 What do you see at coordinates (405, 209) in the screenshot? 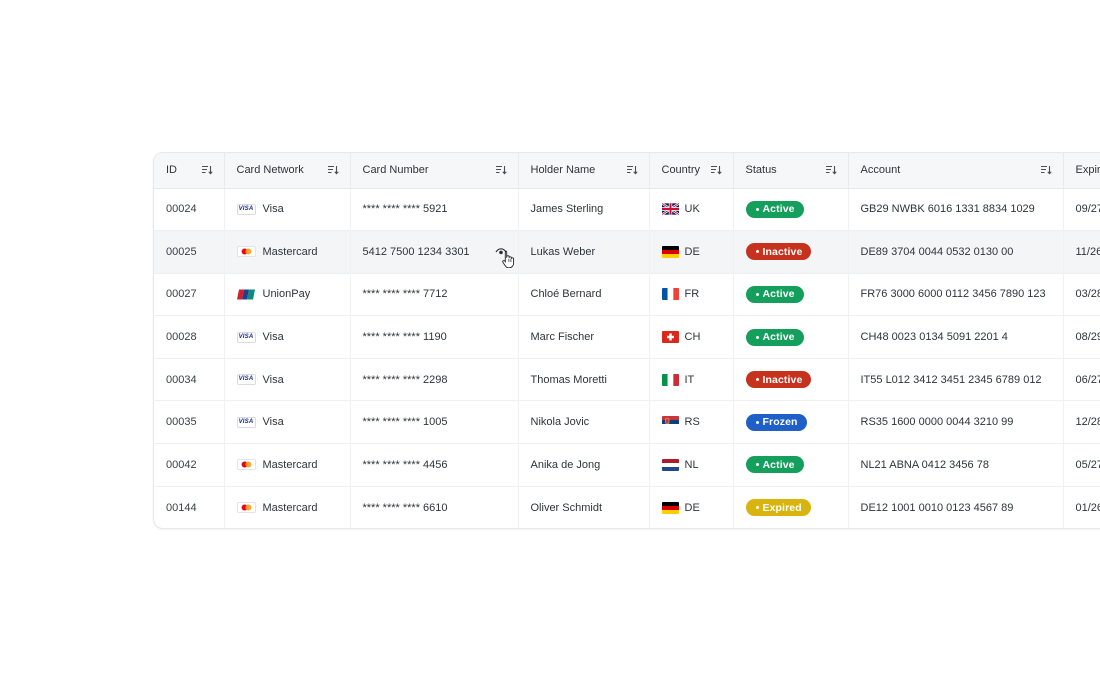
I see `card-number-text: **** **** **** 5921` at bounding box center [405, 209].